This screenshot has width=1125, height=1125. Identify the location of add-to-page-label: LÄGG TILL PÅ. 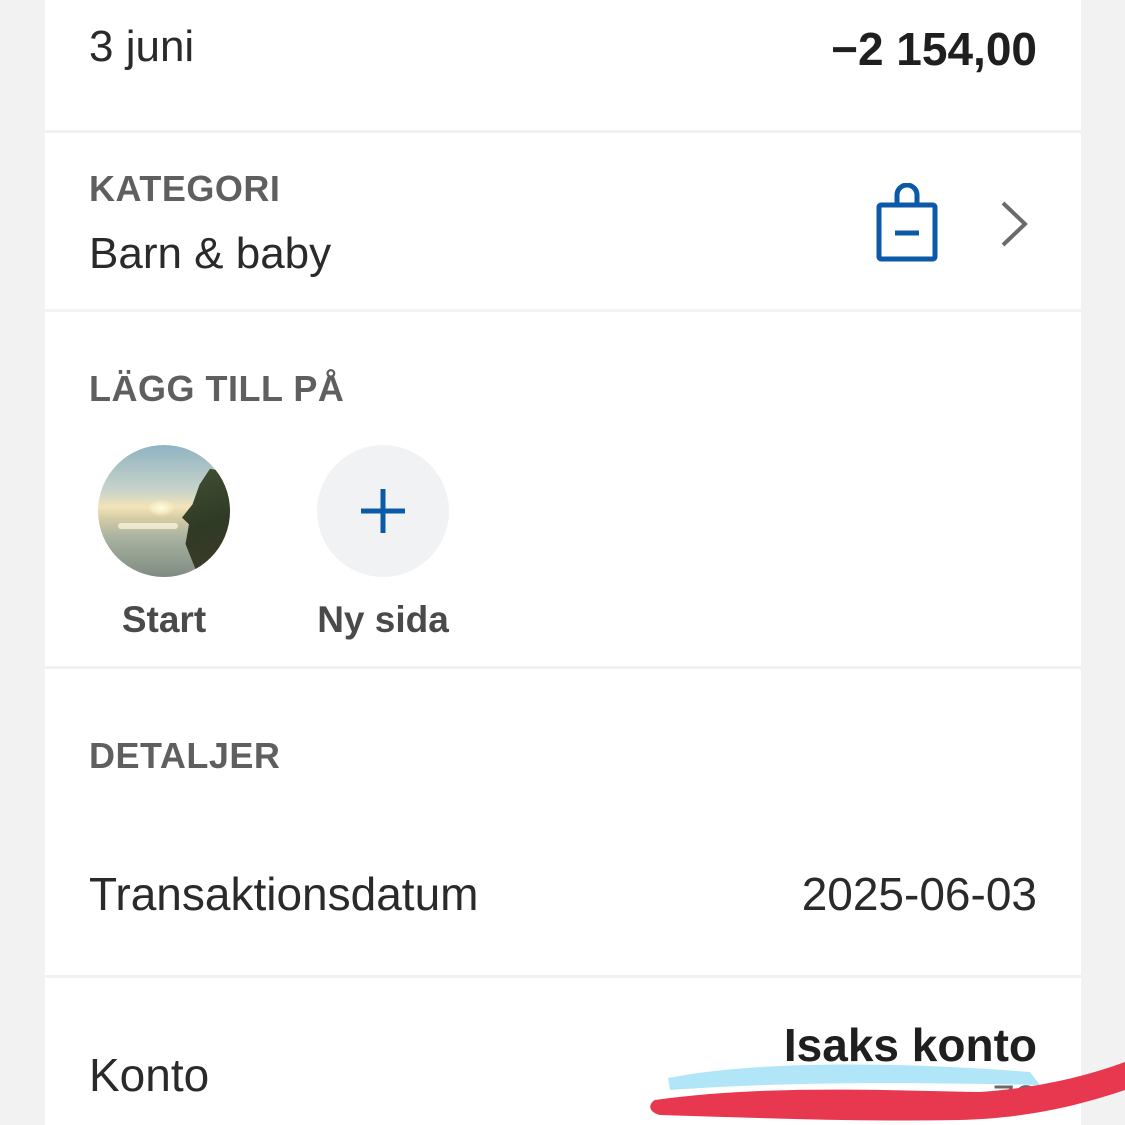
(217, 388).